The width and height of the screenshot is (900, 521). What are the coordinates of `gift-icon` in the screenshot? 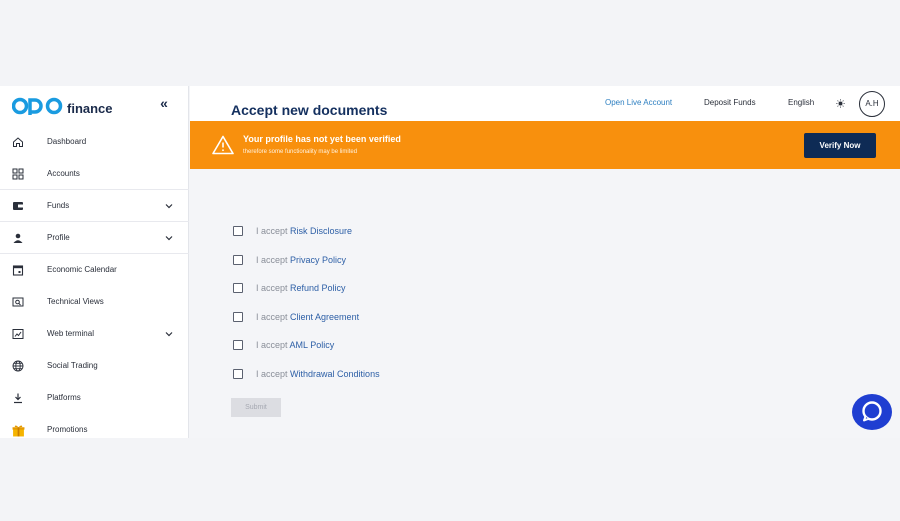 It's located at (18, 430).